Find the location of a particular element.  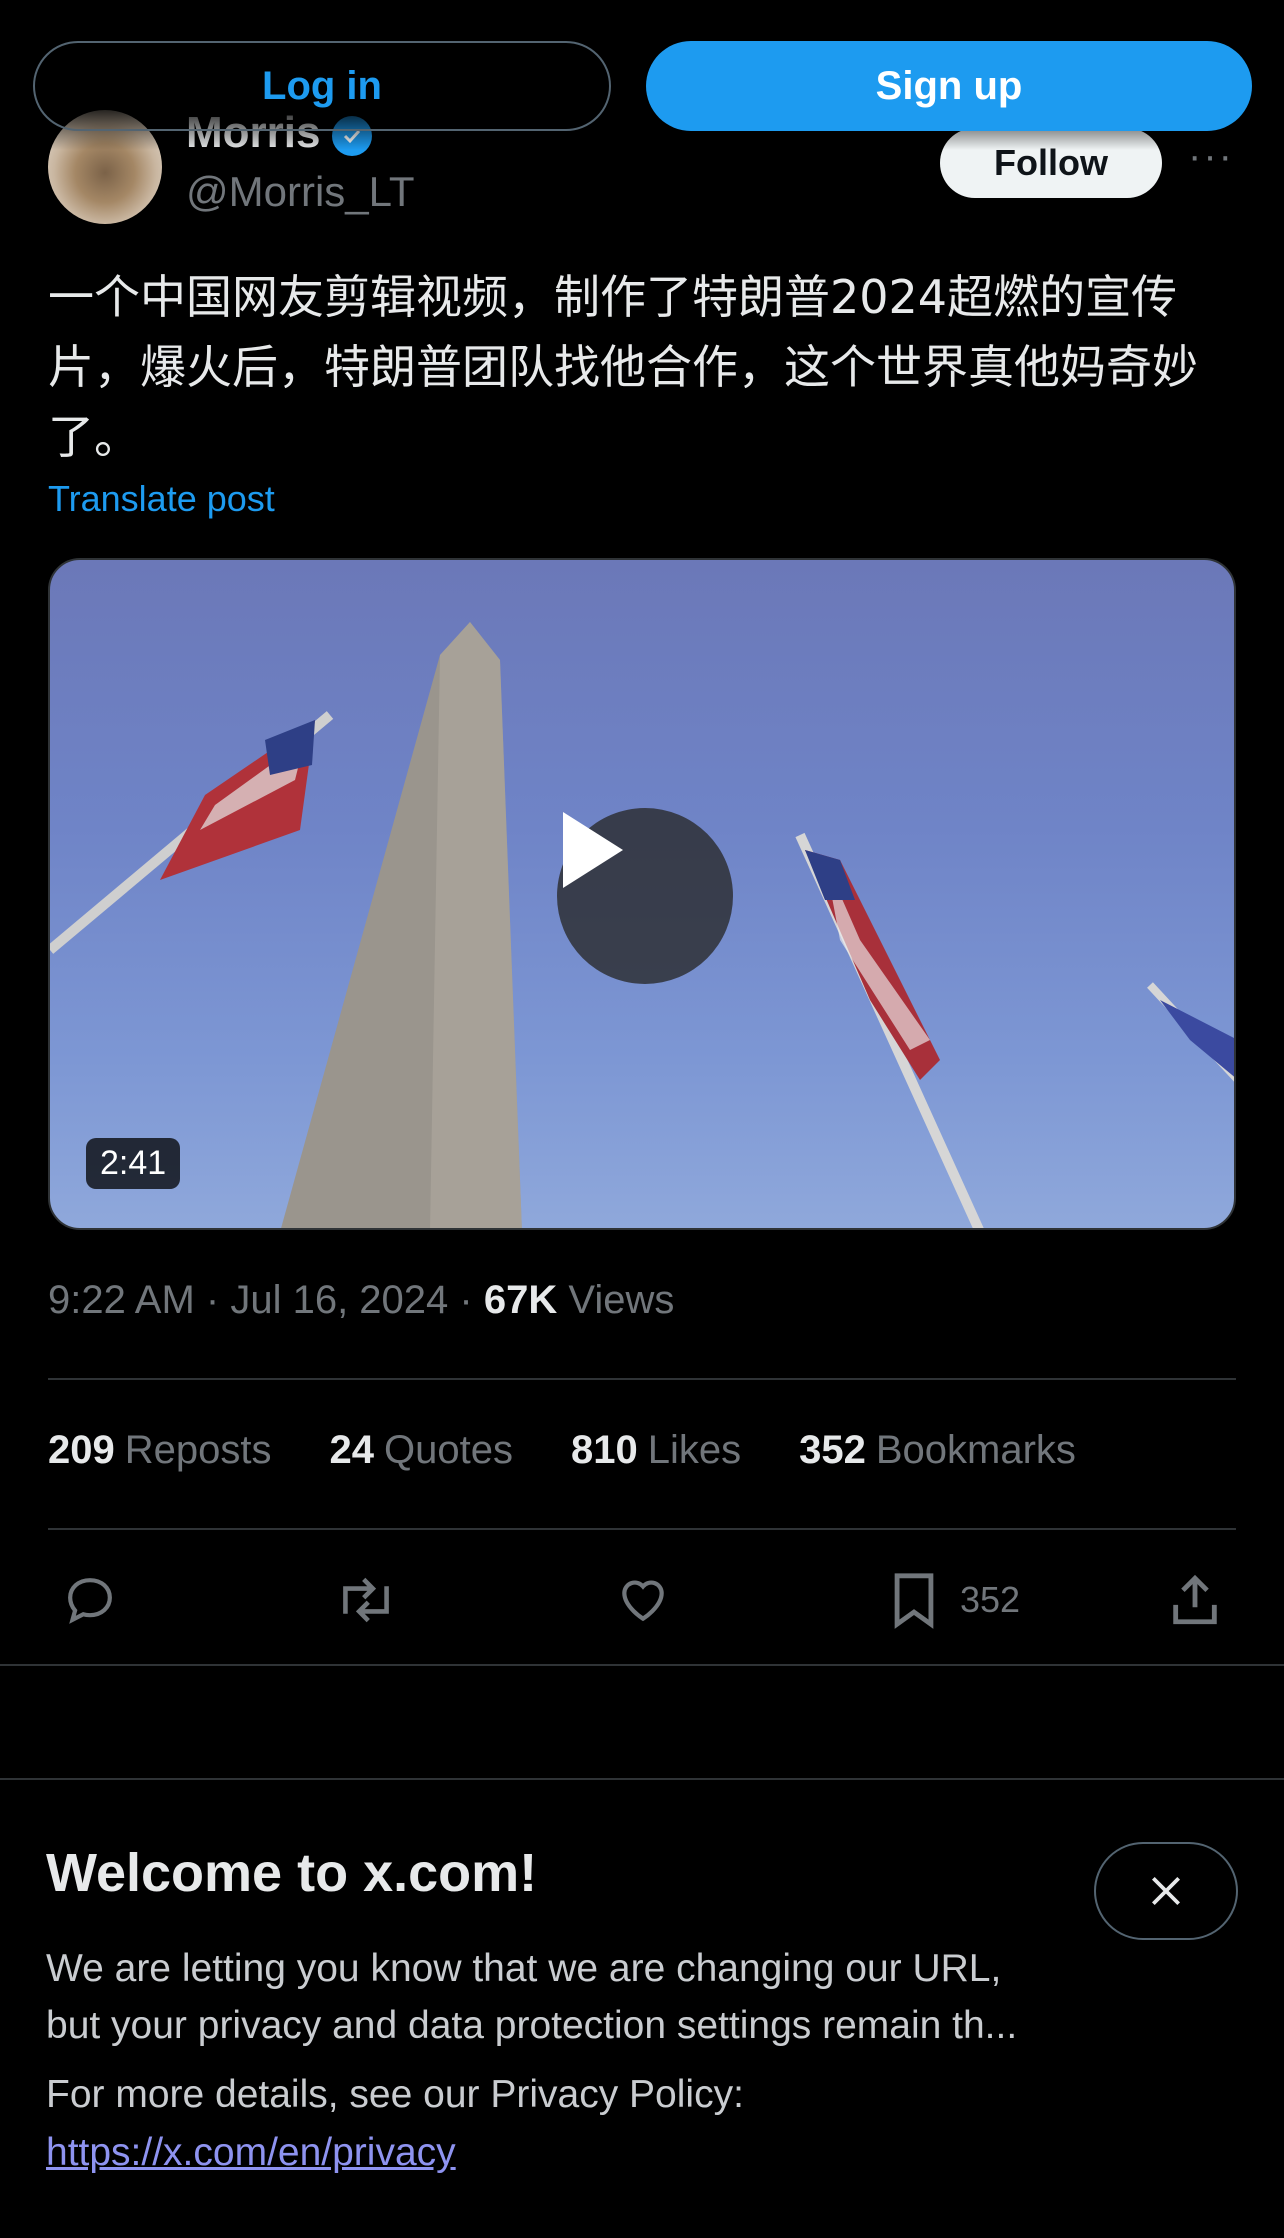

repost-button is located at coordinates (366, 1600).